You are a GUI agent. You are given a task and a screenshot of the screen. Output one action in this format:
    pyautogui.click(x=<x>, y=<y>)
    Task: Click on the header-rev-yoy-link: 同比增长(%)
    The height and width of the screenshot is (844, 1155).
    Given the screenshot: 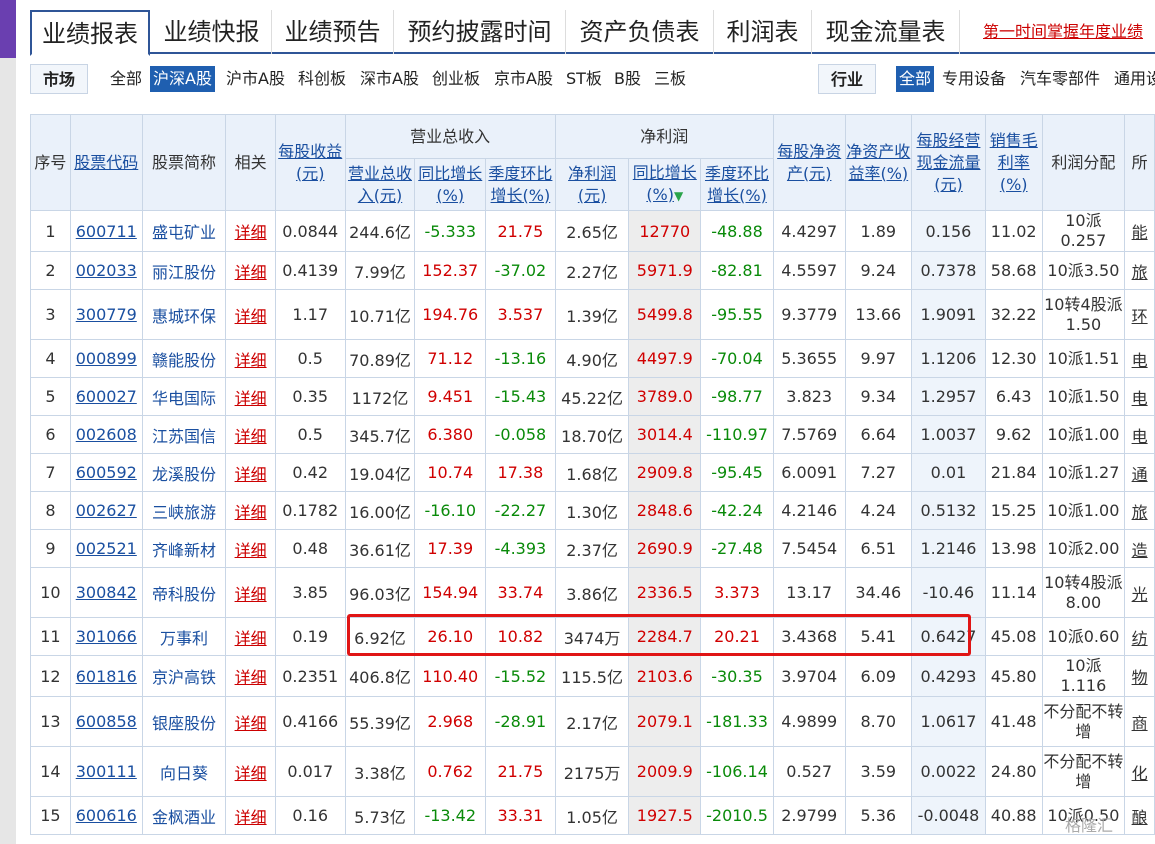 What is the action you would take?
    pyautogui.click(x=450, y=184)
    